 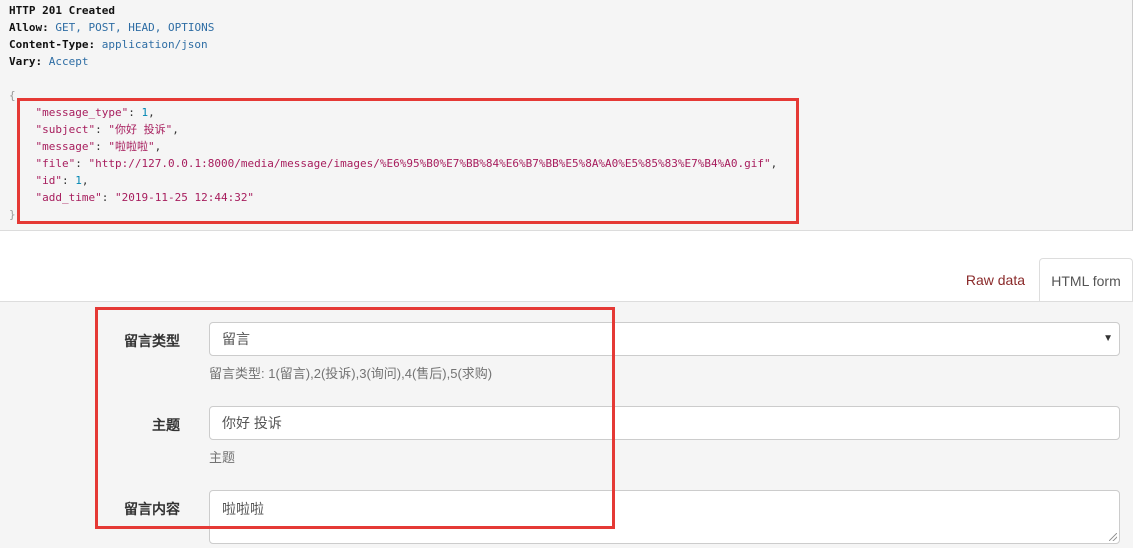 I want to click on message-value: 啦啦啦, so click(x=243, y=509).